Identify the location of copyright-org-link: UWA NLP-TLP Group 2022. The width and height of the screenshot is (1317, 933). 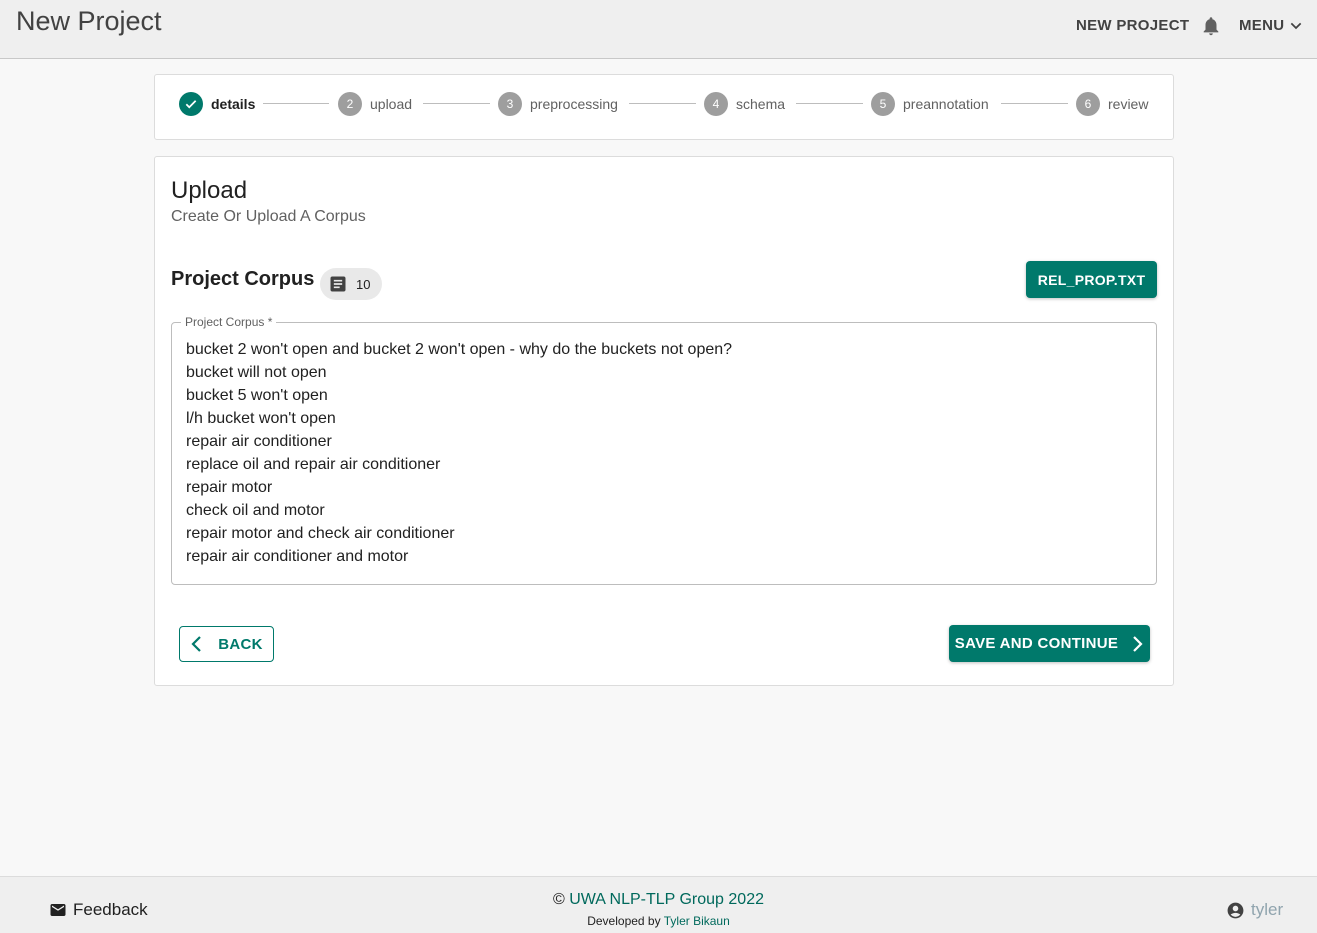
(666, 899).